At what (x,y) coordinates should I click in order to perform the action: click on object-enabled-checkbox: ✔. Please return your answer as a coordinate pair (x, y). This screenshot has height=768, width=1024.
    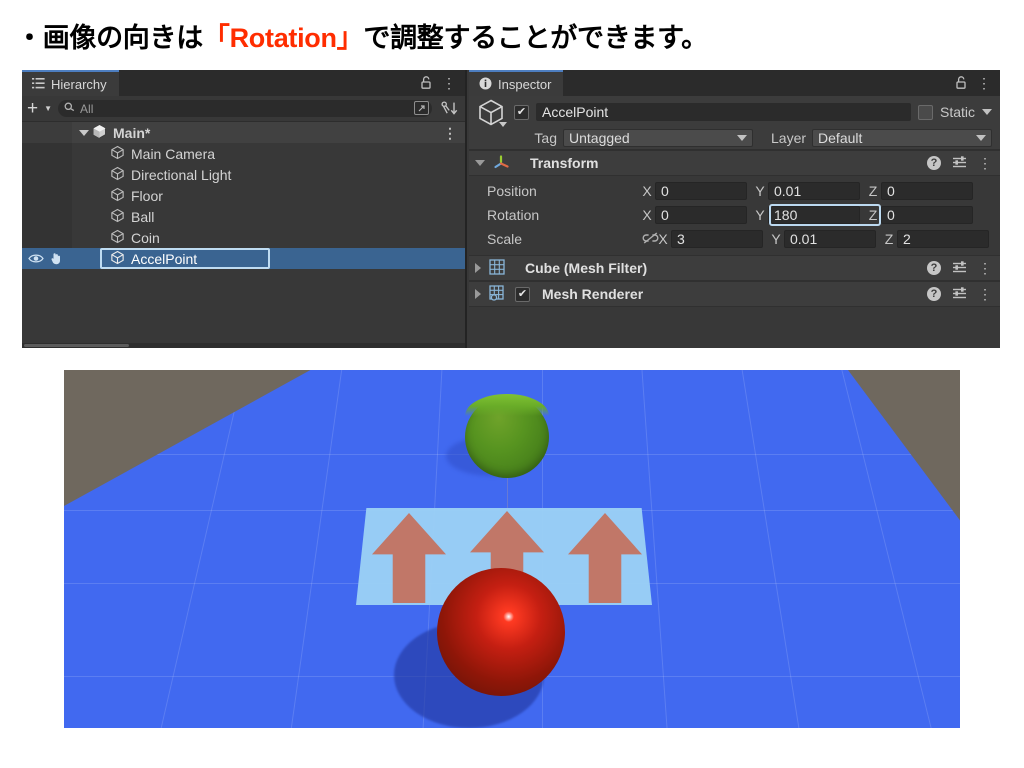
    Looking at the image, I should click on (521, 112).